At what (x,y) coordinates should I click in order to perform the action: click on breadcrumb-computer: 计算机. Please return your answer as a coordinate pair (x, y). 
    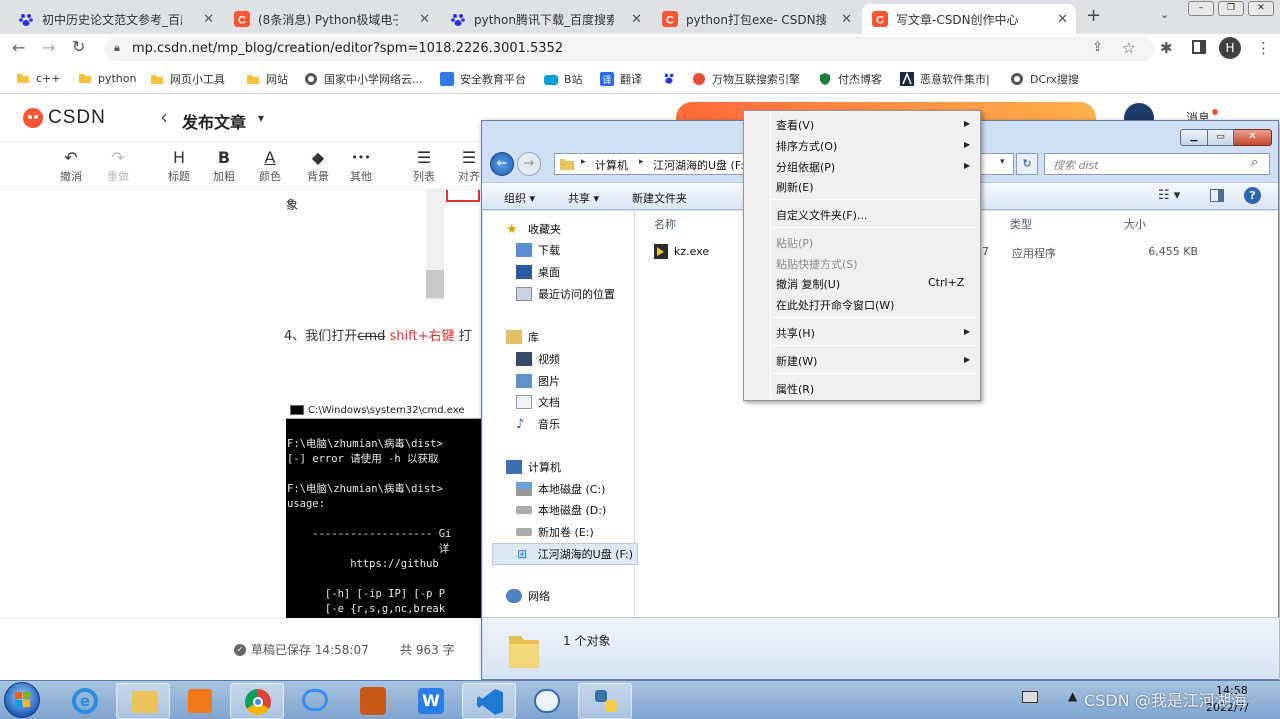
    Looking at the image, I should click on (611, 165).